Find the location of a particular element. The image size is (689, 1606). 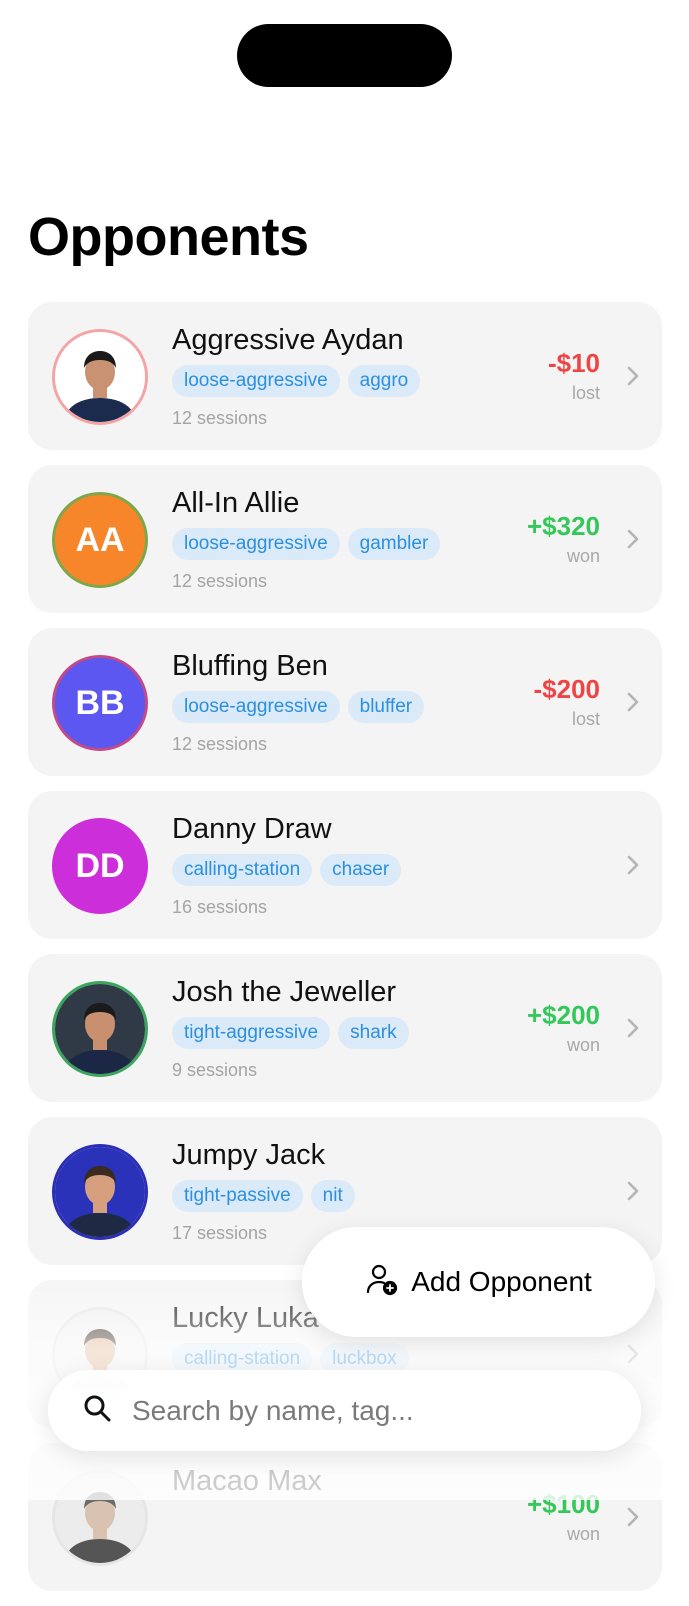

tag-list: loose-aggressive aggro is located at coordinates (296, 381).